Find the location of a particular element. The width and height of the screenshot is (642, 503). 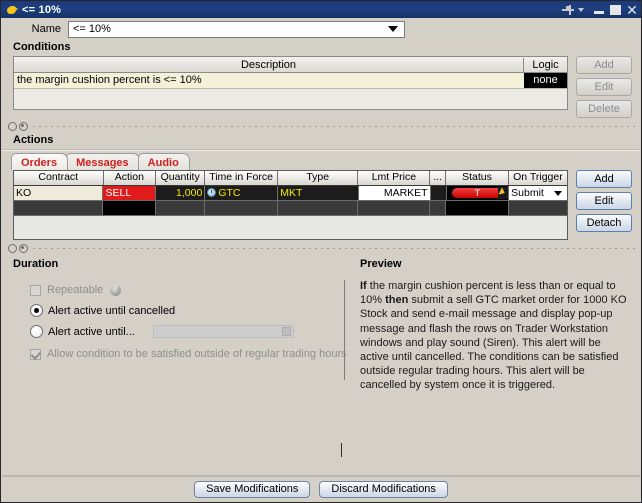

conditions-splitter is located at coordinates (321, 126).